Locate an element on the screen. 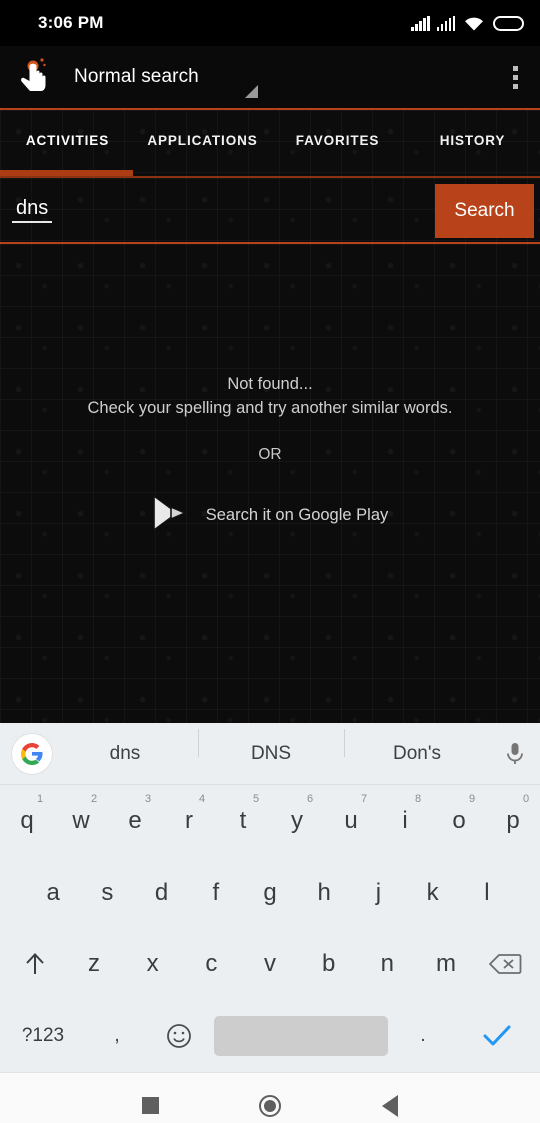 The width and height of the screenshot is (540, 1123). google-play-label: Search it on Google Play is located at coordinates (297, 515).